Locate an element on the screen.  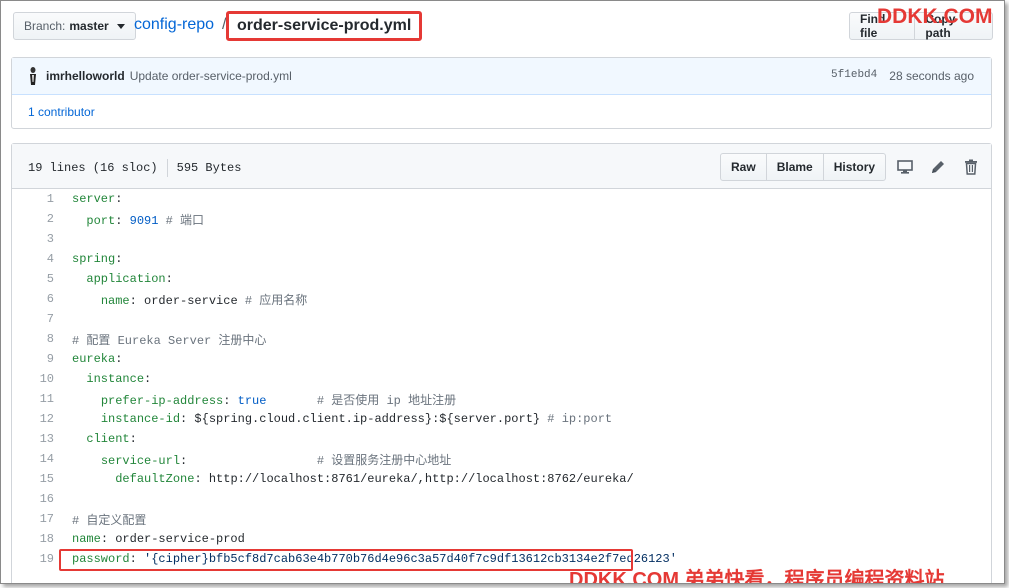
line-number: 1 is located at coordinates (42, 199).